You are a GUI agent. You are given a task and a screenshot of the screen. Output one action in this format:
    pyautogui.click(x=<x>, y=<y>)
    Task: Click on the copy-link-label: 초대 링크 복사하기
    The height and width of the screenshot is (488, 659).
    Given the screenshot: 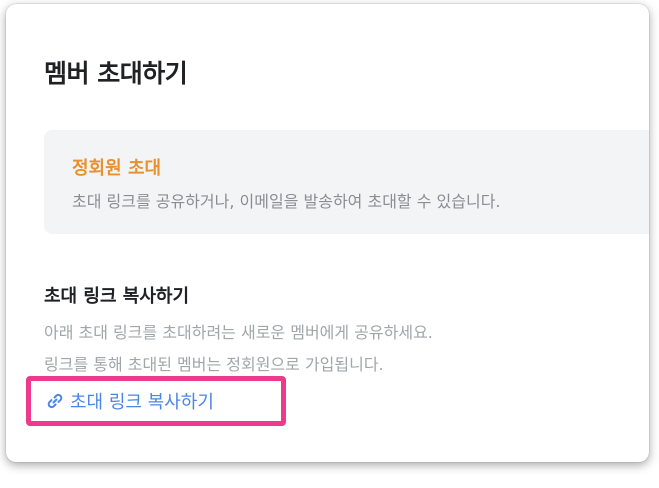 What is the action you would take?
    pyautogui.click(x=142, y=402)
    